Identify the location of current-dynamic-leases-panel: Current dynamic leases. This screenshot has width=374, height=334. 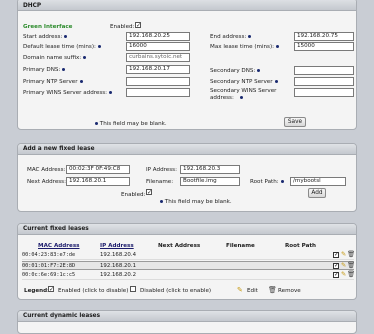
(187, 322).